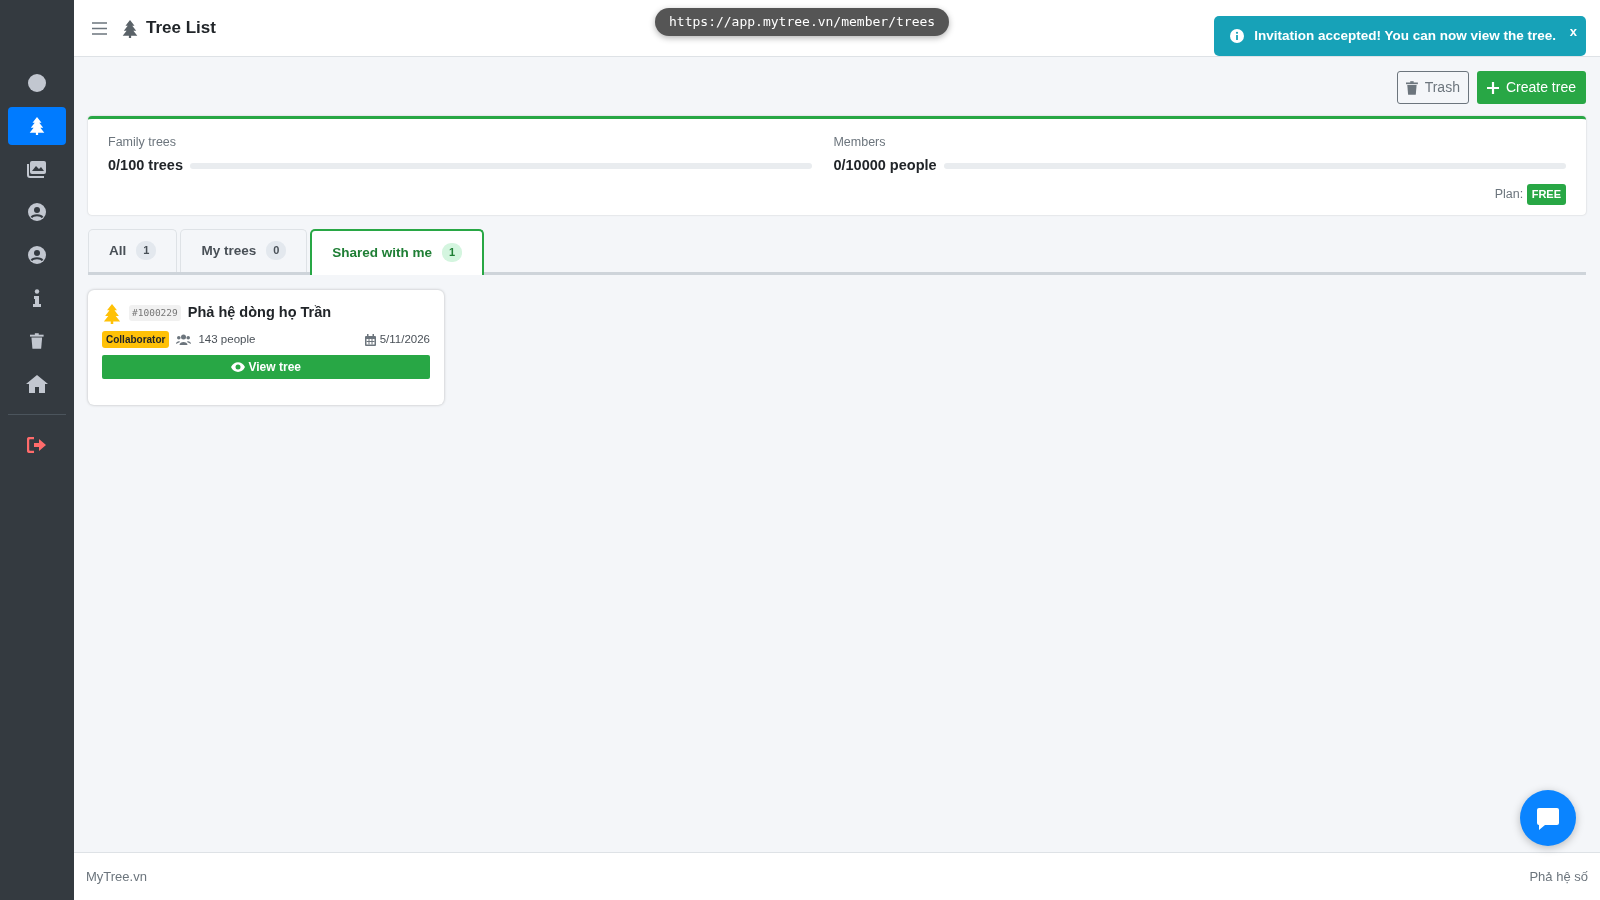  What do you see at coordinates (116, 876) in the screenshot?
I see `footer-brand: MyTree.vn` at bounding box center [116, 876].